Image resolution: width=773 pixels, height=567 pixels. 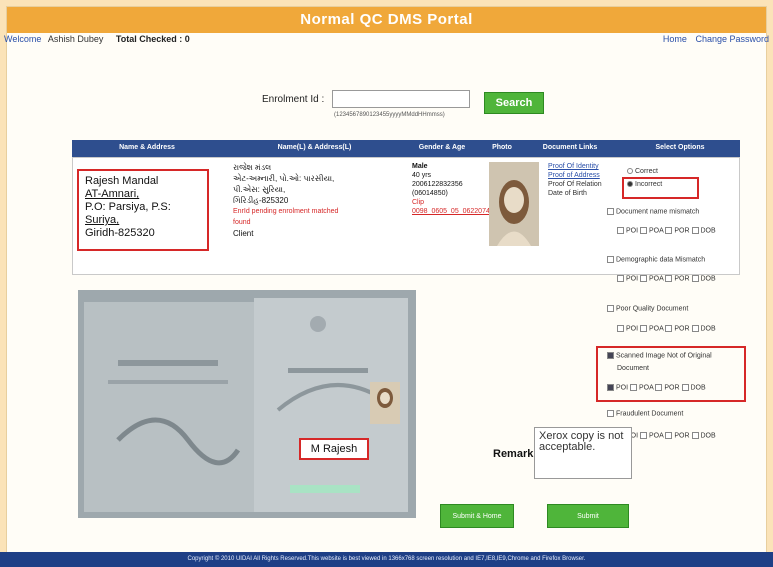 I want to click on change-password-link: Change Password, so click(x=732, y=39).